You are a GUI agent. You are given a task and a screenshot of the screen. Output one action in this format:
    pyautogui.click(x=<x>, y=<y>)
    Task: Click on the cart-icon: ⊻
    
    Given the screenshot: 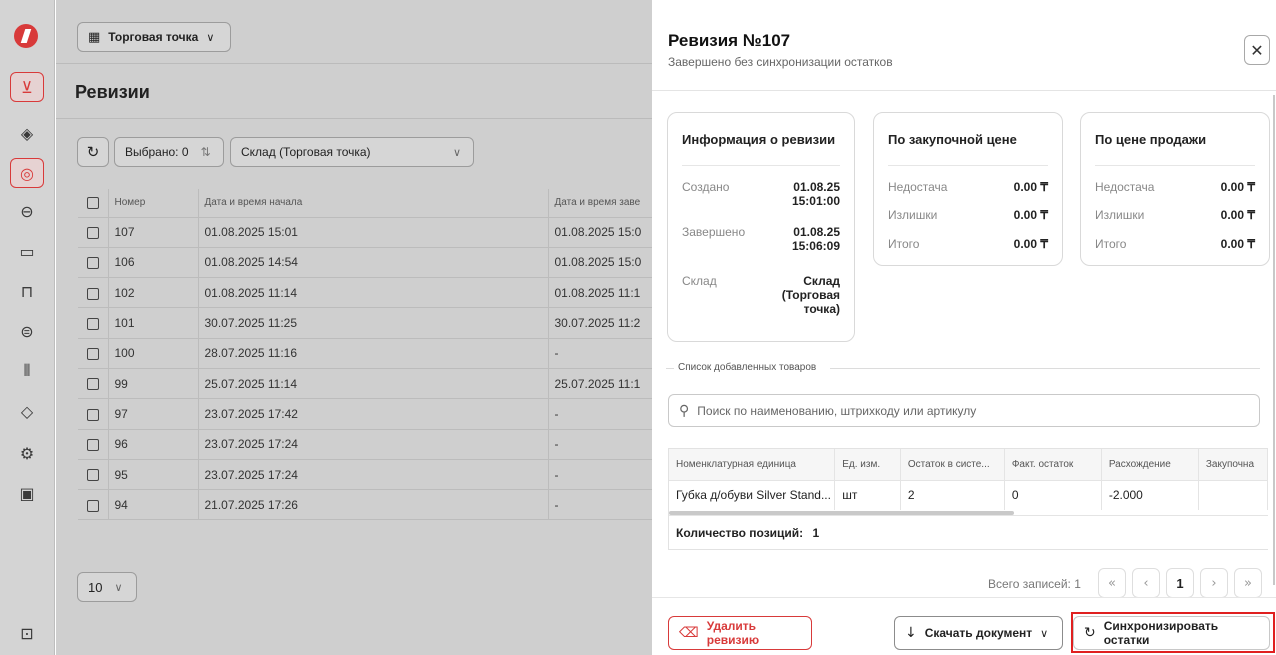 What is the action you would take?
    pyautogui.click(x=27, y=87)
    